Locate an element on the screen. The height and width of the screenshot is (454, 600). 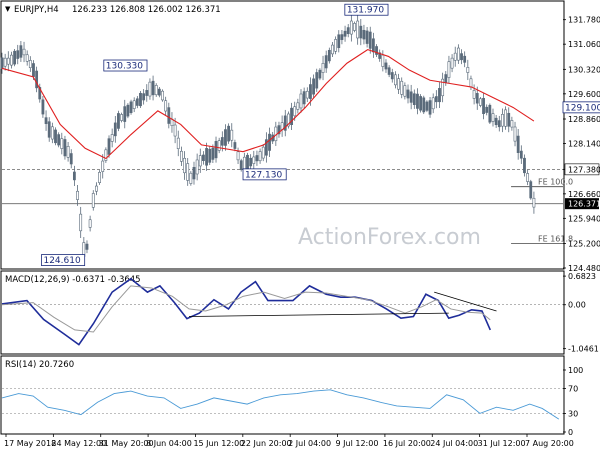
x-tick-label: 17 May 2018 is located at coordinates (30, 443).